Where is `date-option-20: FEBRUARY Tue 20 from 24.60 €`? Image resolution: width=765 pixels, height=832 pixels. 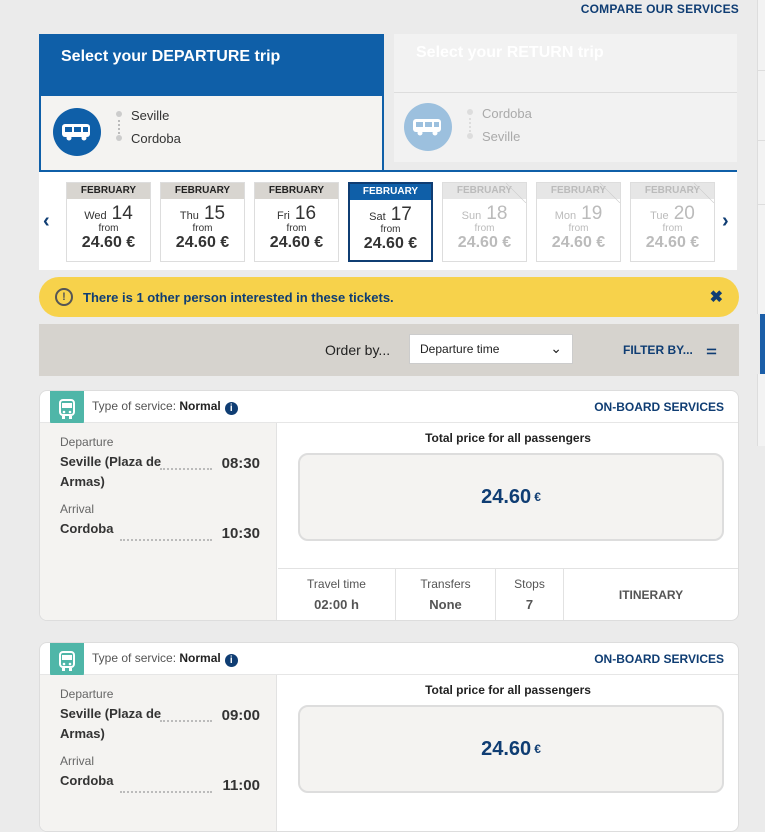
date-option-20: FEBRUARY Tue 20 from 24.60 € is located at coordinates (672, 222).